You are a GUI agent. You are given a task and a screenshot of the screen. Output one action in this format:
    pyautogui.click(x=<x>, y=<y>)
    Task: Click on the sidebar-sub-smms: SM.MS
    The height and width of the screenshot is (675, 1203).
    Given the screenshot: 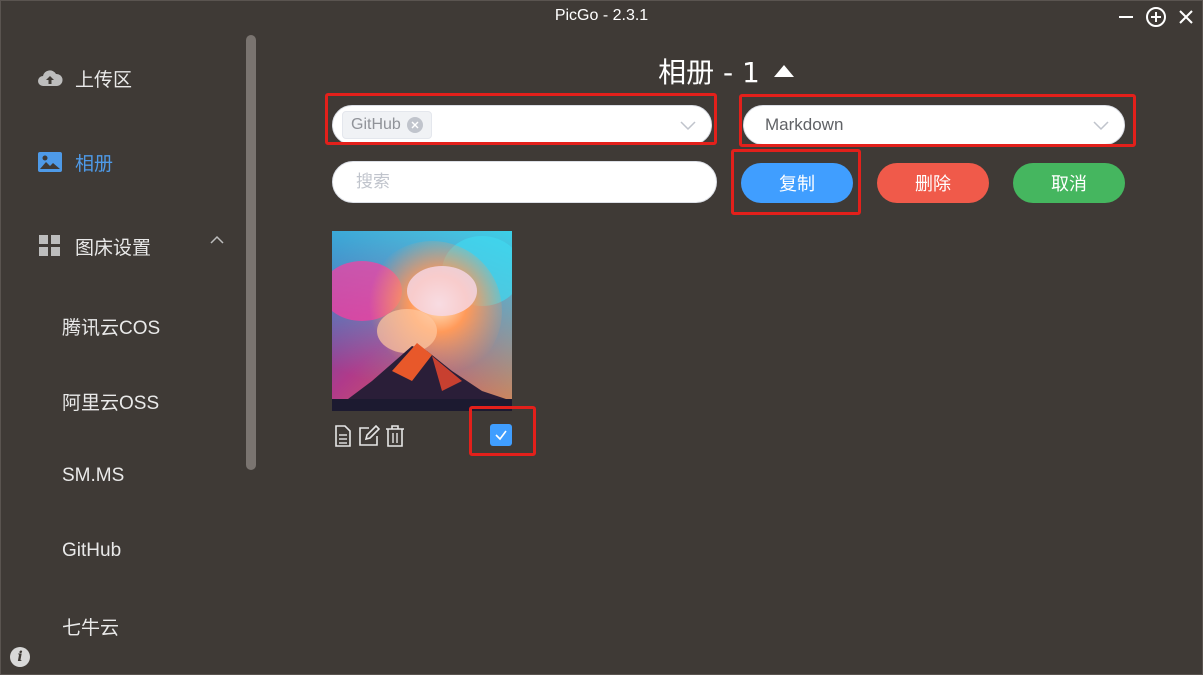 What is the action you would take?
    pyautogui.click(x=93, y=476)
    